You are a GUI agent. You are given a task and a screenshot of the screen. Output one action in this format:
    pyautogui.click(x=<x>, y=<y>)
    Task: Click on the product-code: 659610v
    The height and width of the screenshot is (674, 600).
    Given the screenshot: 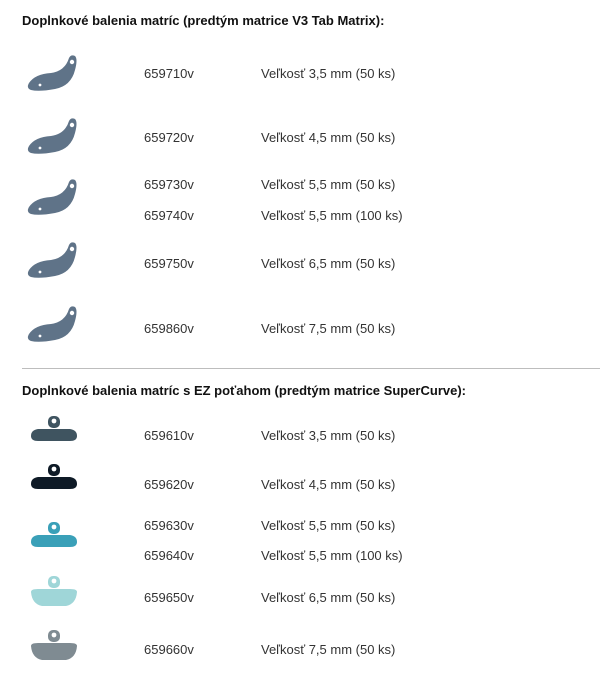 What is the action you would take?
    pyautogui.click(x=169, y=435)
    